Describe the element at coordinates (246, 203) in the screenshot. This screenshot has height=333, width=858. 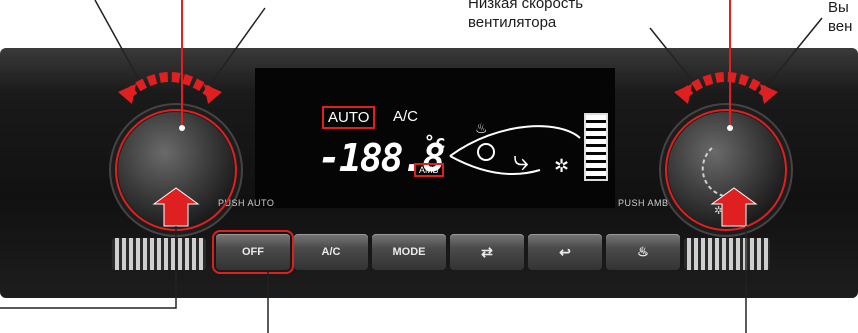
I see `push-auto-label: PUSH AUTO` at that location.